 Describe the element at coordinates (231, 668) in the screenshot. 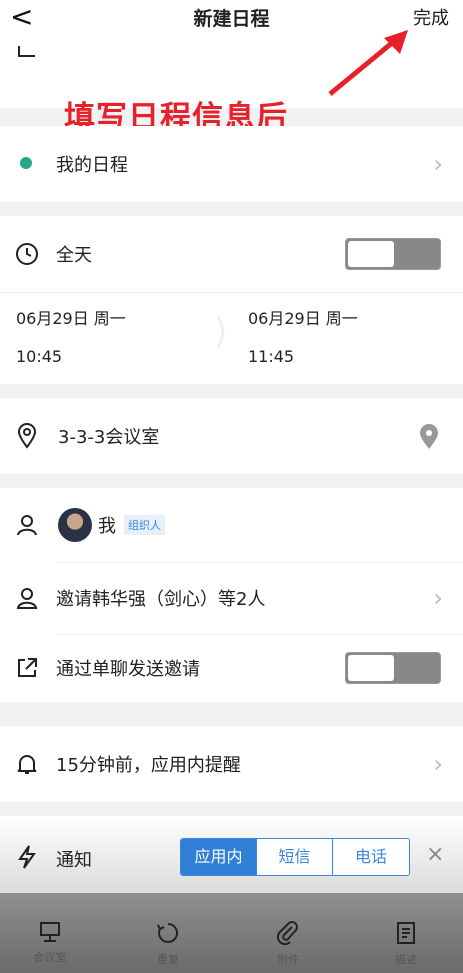

I see `private-invite-row: 通过单聊发送邀请` at that location.